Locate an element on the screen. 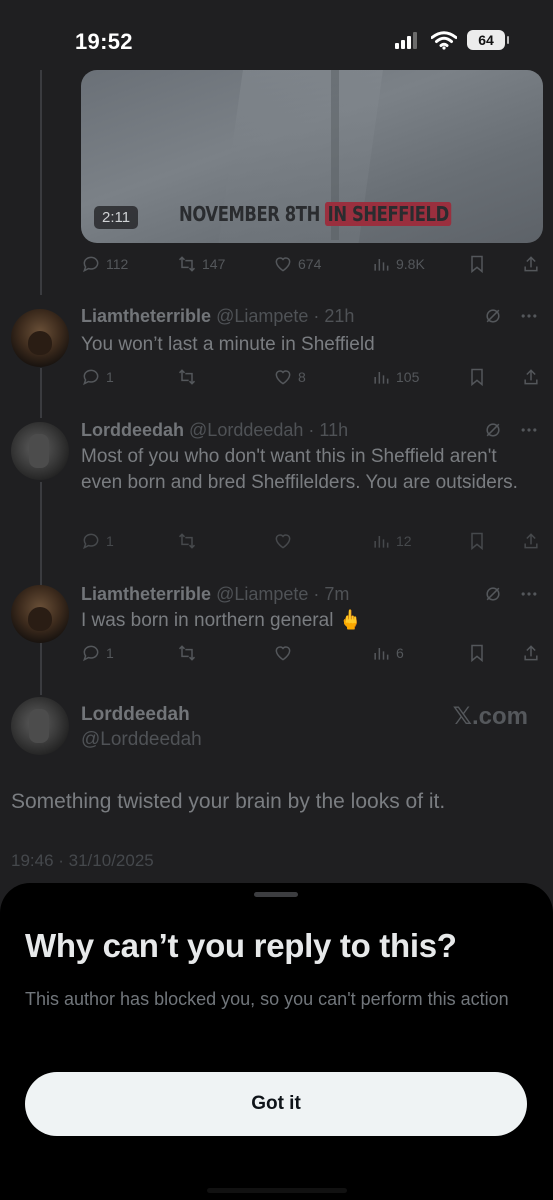  status-icons: 64 is located at coordinates (452, 40).